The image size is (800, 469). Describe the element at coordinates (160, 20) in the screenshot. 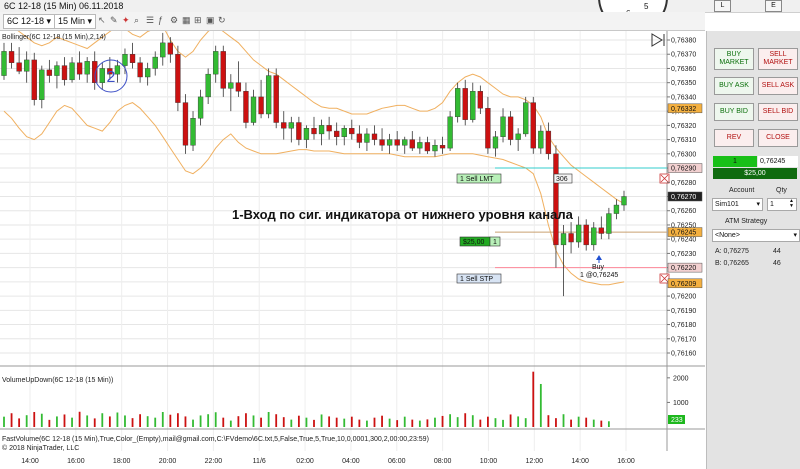

I see `indicators-icon: ƒ` at that location.